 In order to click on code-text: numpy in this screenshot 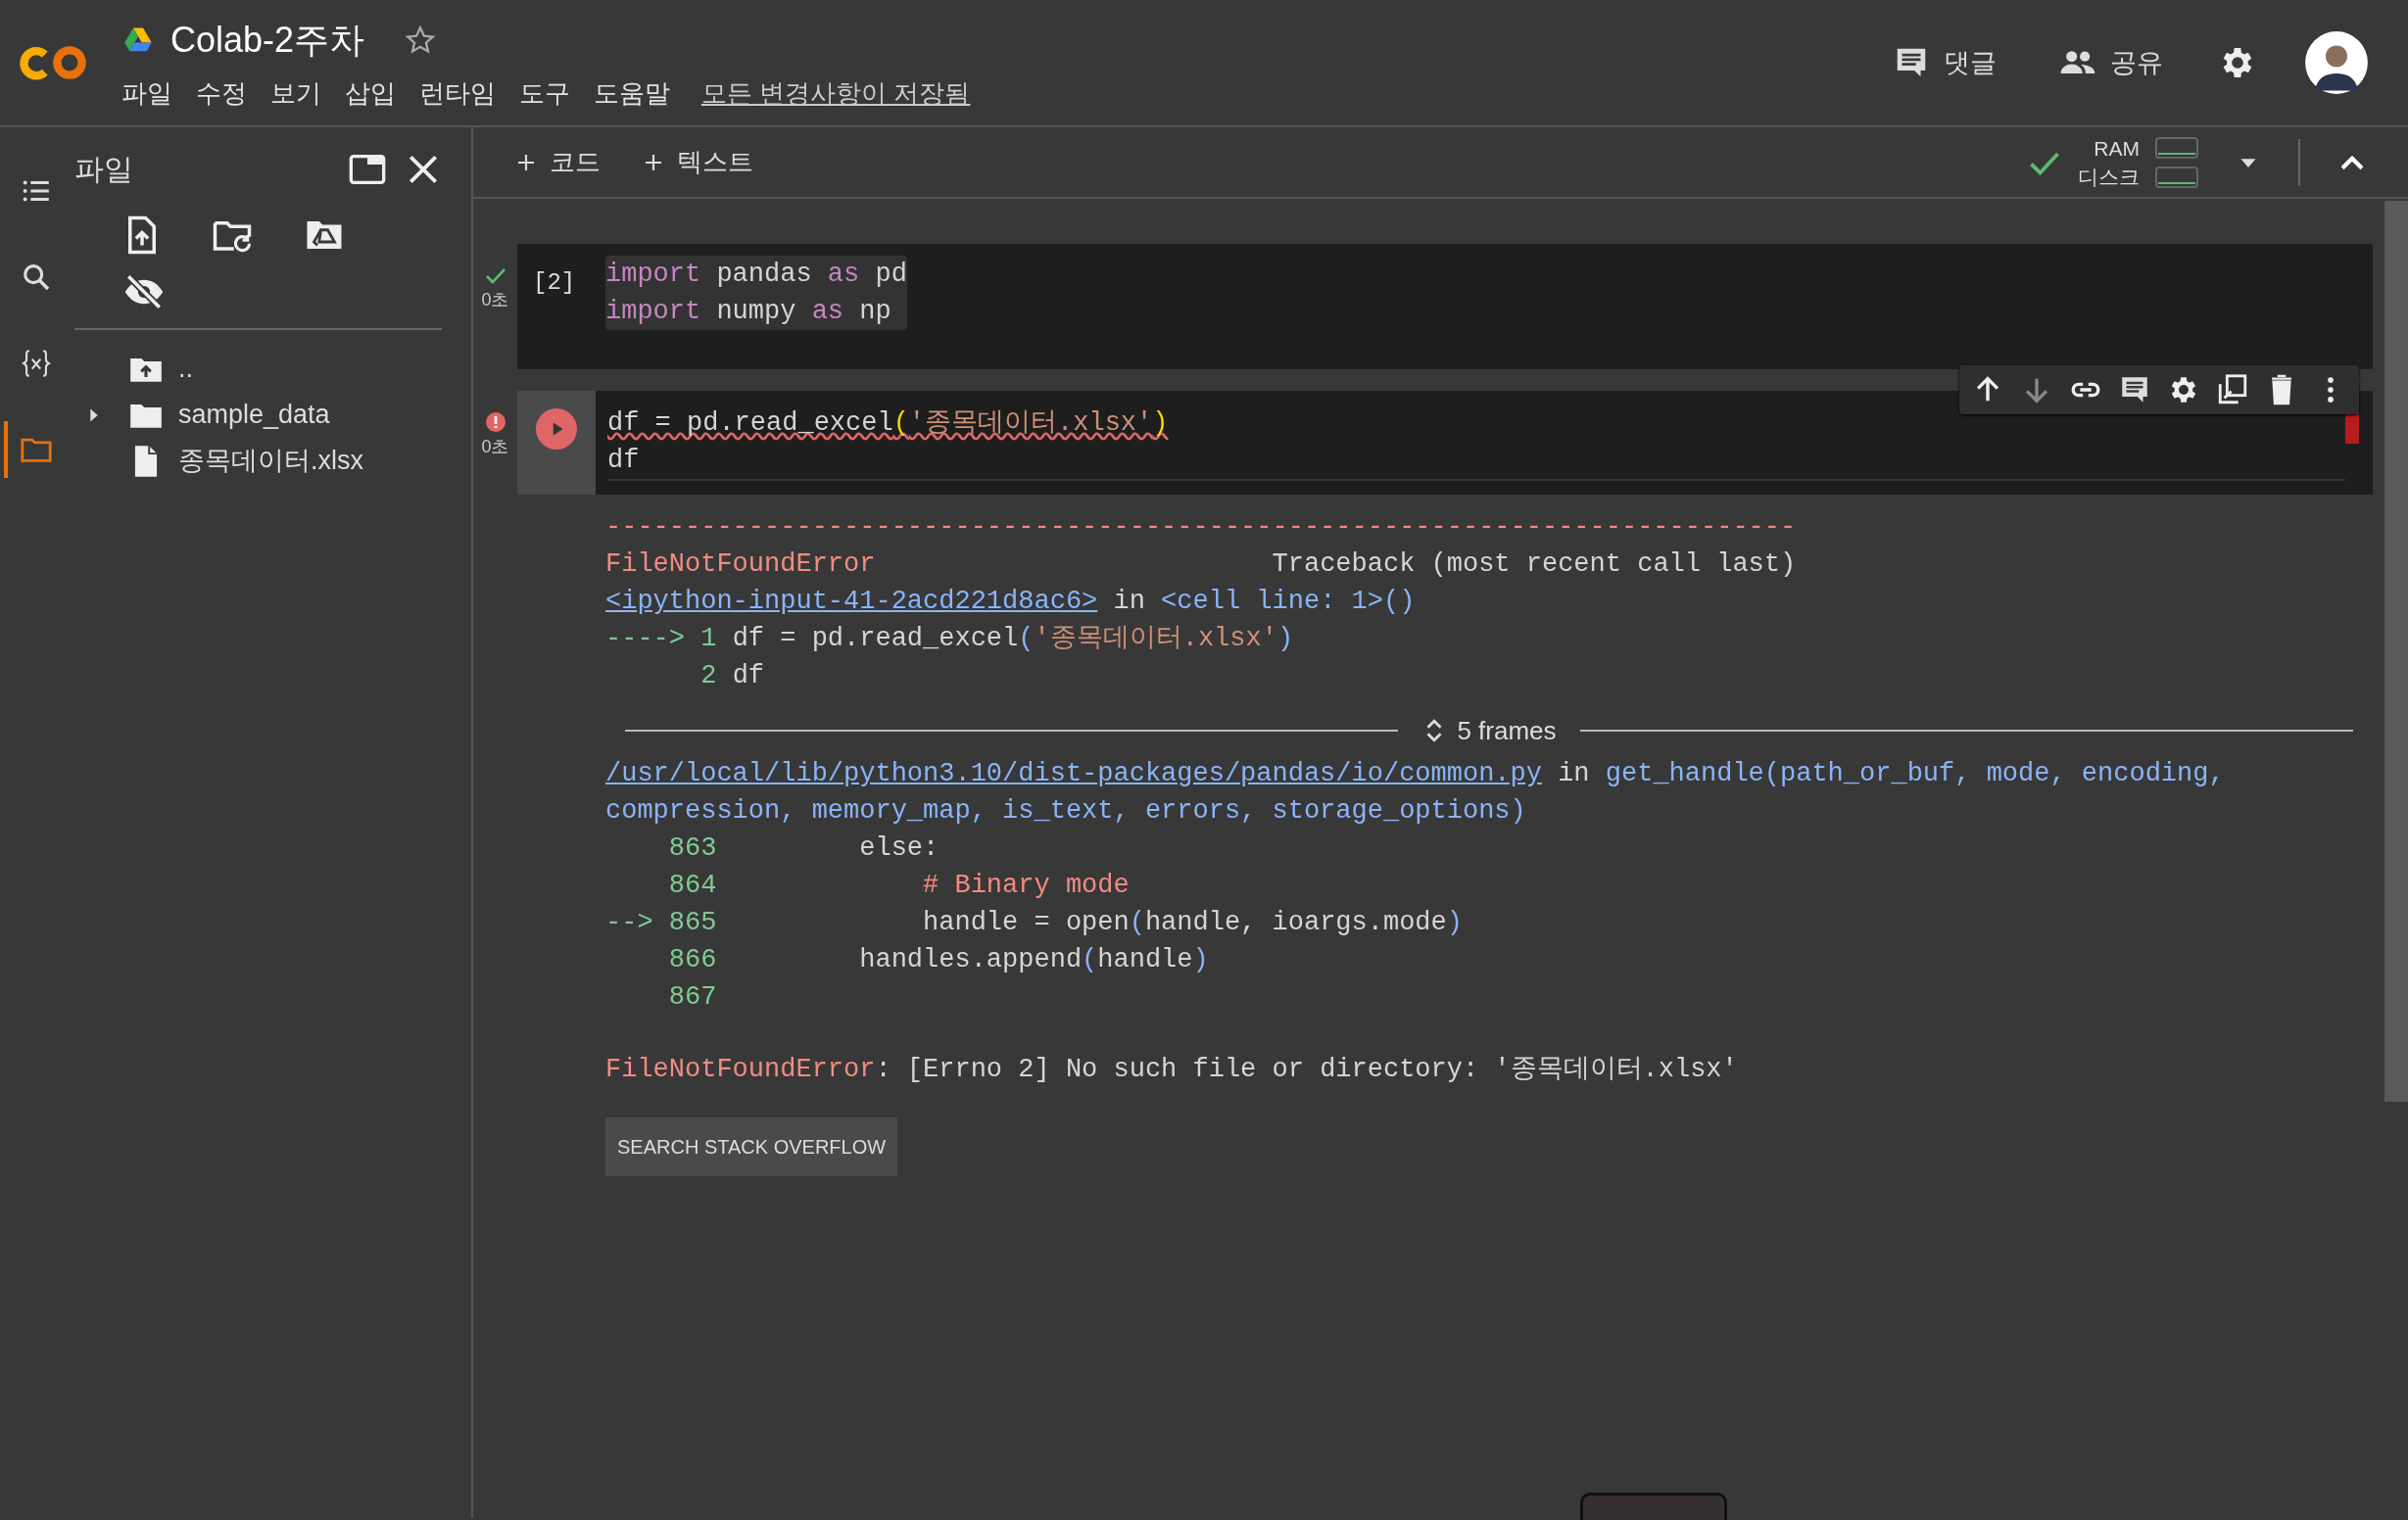, I will do `click(756, 311)`.